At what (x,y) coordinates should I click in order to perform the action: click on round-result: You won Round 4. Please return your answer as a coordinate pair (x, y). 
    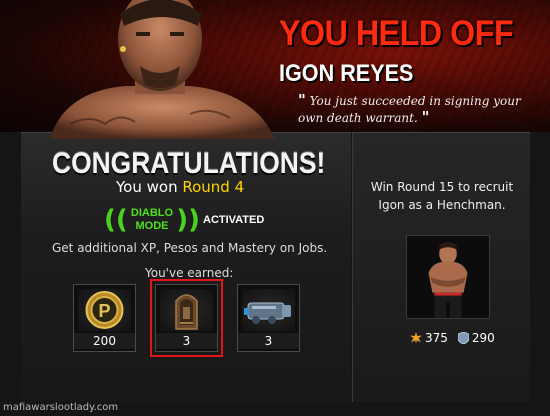
    Looking at the image, I should click on (180, 187).